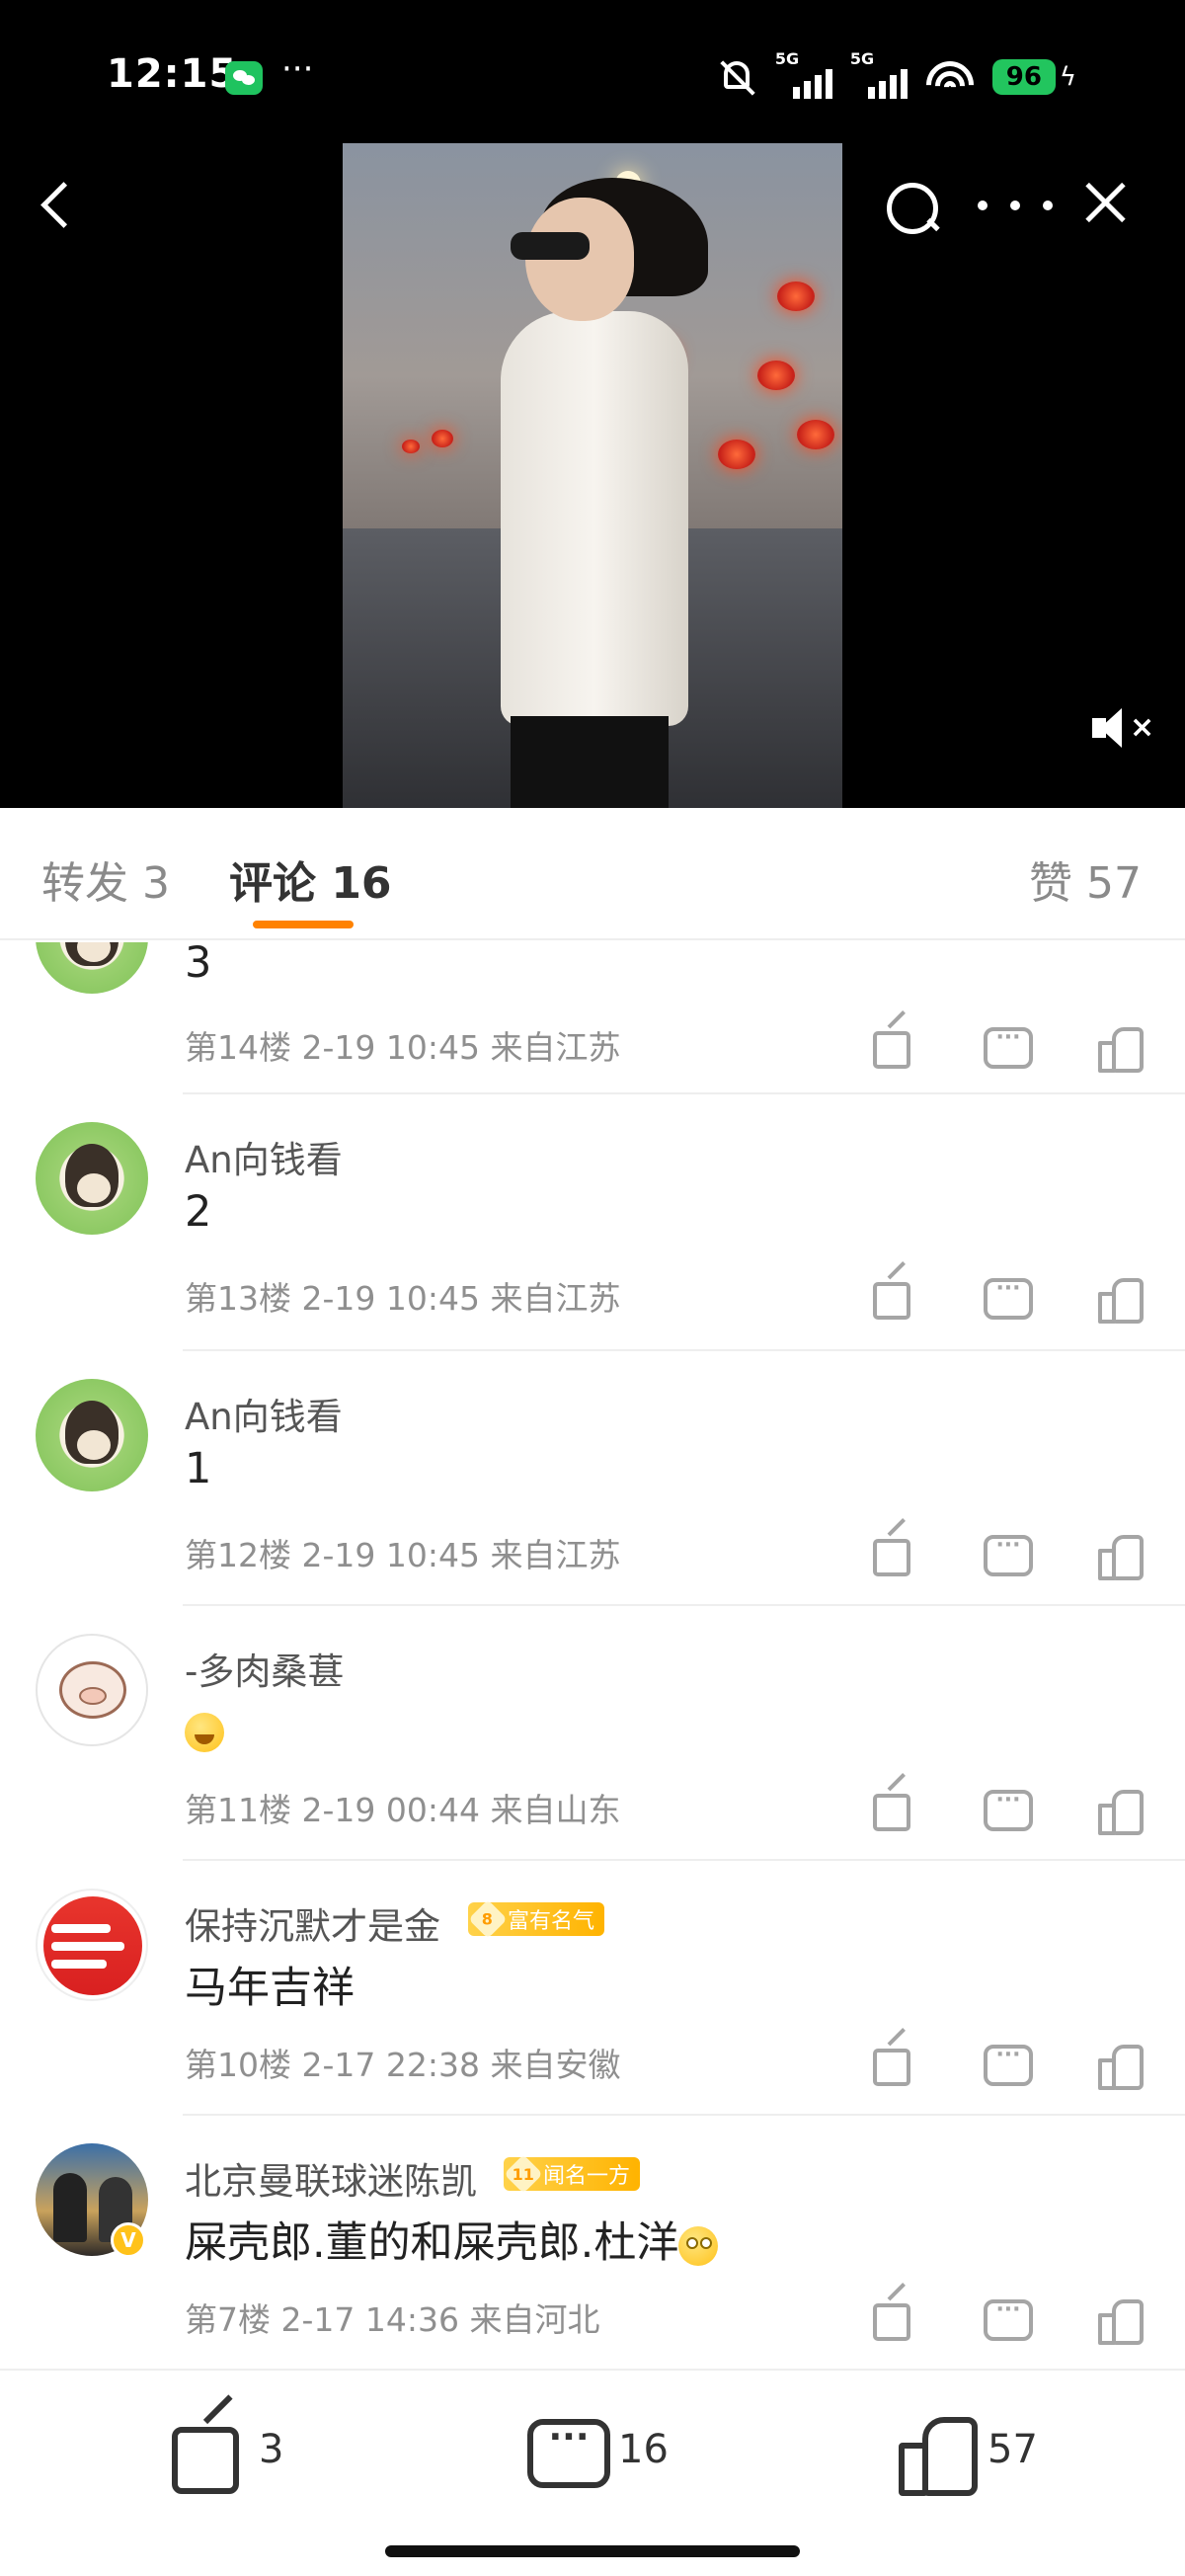 Image resolution: width=1185 pixels, height=2576 pixels. Describe the element at coordinates (105, 879) in the screenshot. I see `tab-reposts: 转发 3` at that location.